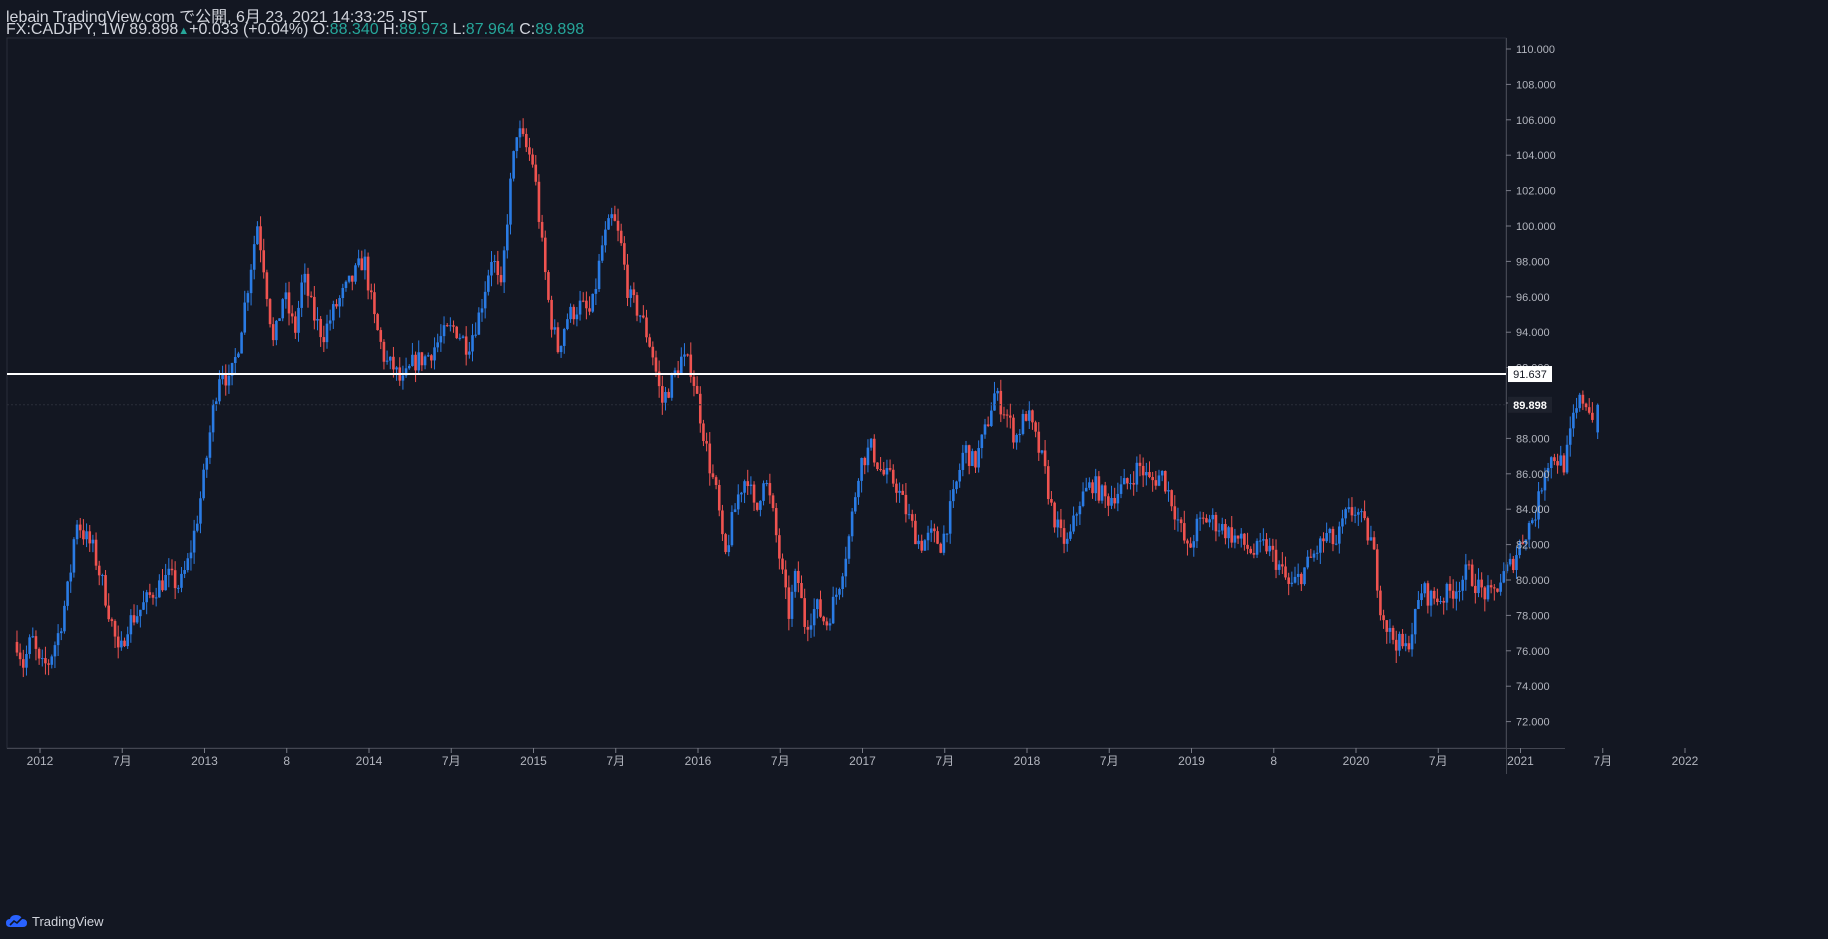 The image size is (1828, 939). What do you see at coordinates (1530, 406) in the screenshot?
I see `last-price-label: 89.898` at bounding box center [1530, 406].